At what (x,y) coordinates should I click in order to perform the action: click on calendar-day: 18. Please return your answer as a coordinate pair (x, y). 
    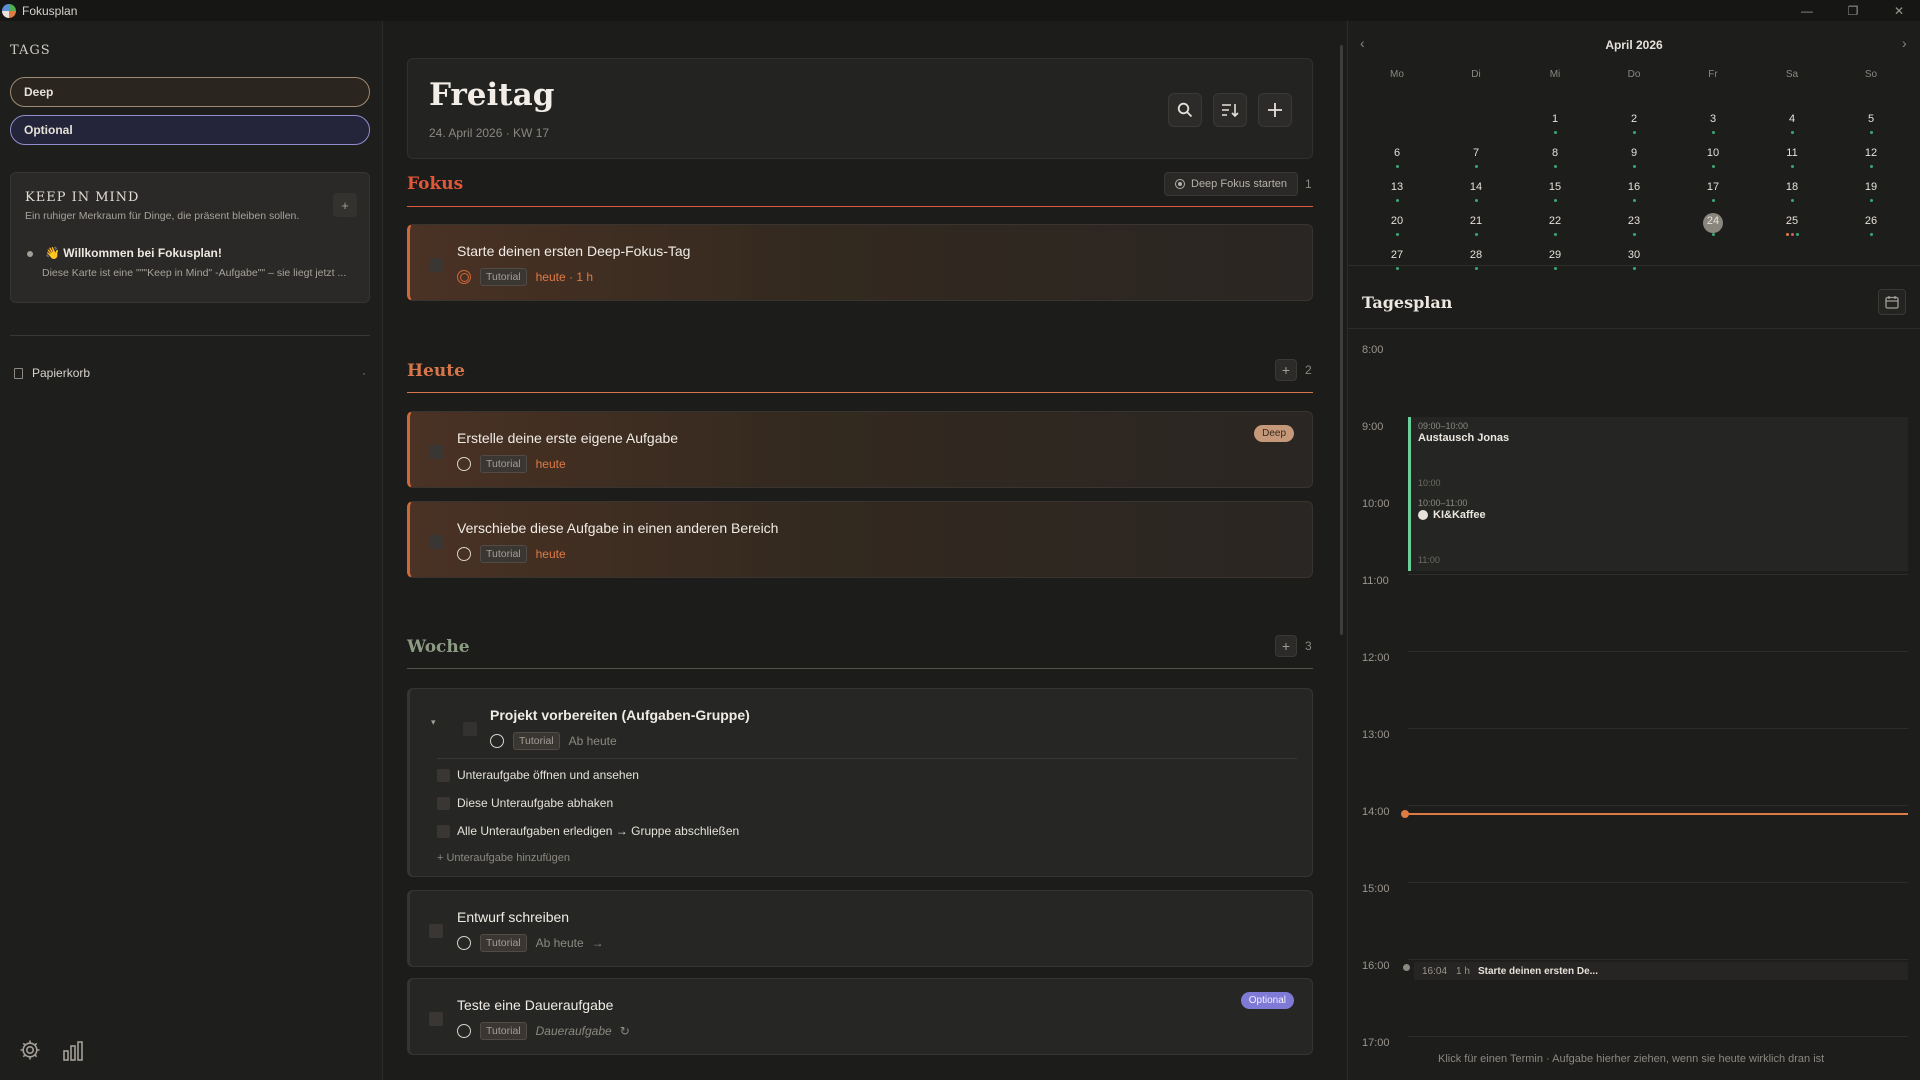
    Looking at the image, I should click on (1792, 187).